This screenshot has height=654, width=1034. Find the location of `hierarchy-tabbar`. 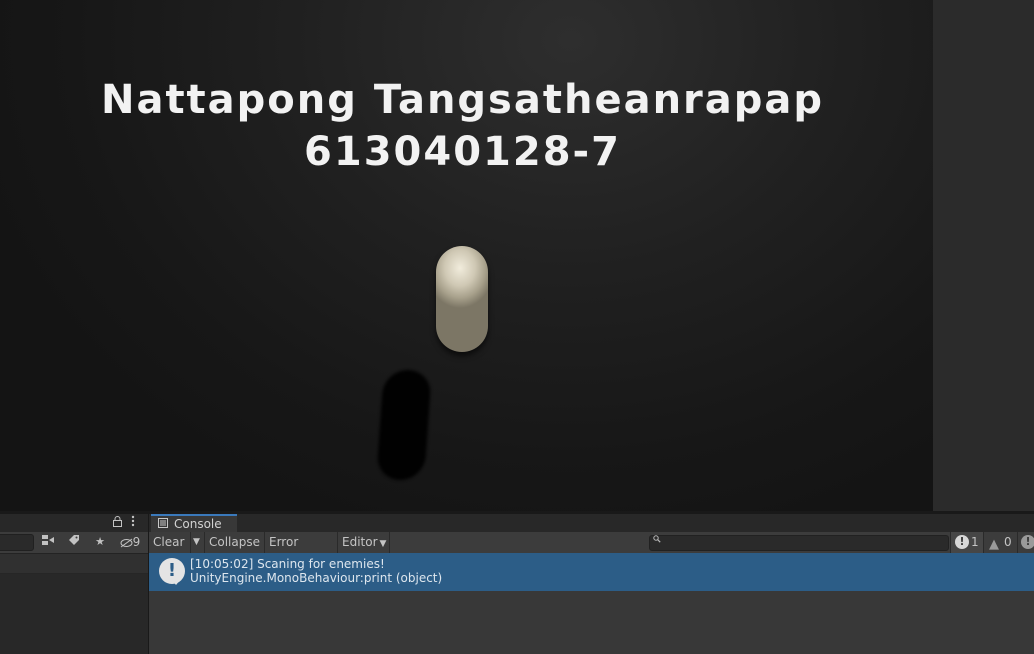

hierarchy-tabbar is located at coordinates (74, 523).